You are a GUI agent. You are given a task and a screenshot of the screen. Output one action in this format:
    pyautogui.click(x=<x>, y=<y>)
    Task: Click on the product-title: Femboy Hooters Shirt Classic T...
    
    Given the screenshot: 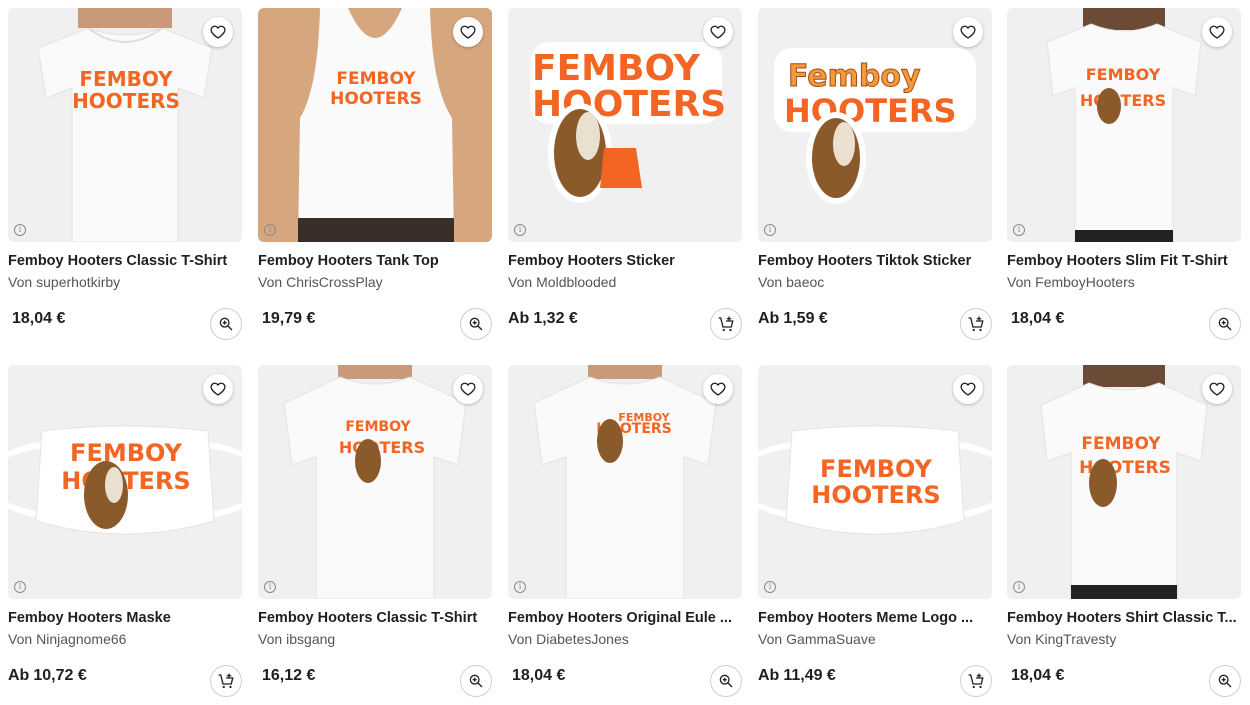 What is the action you would take?
    pyautogui.click(x=1124, y=618)
    